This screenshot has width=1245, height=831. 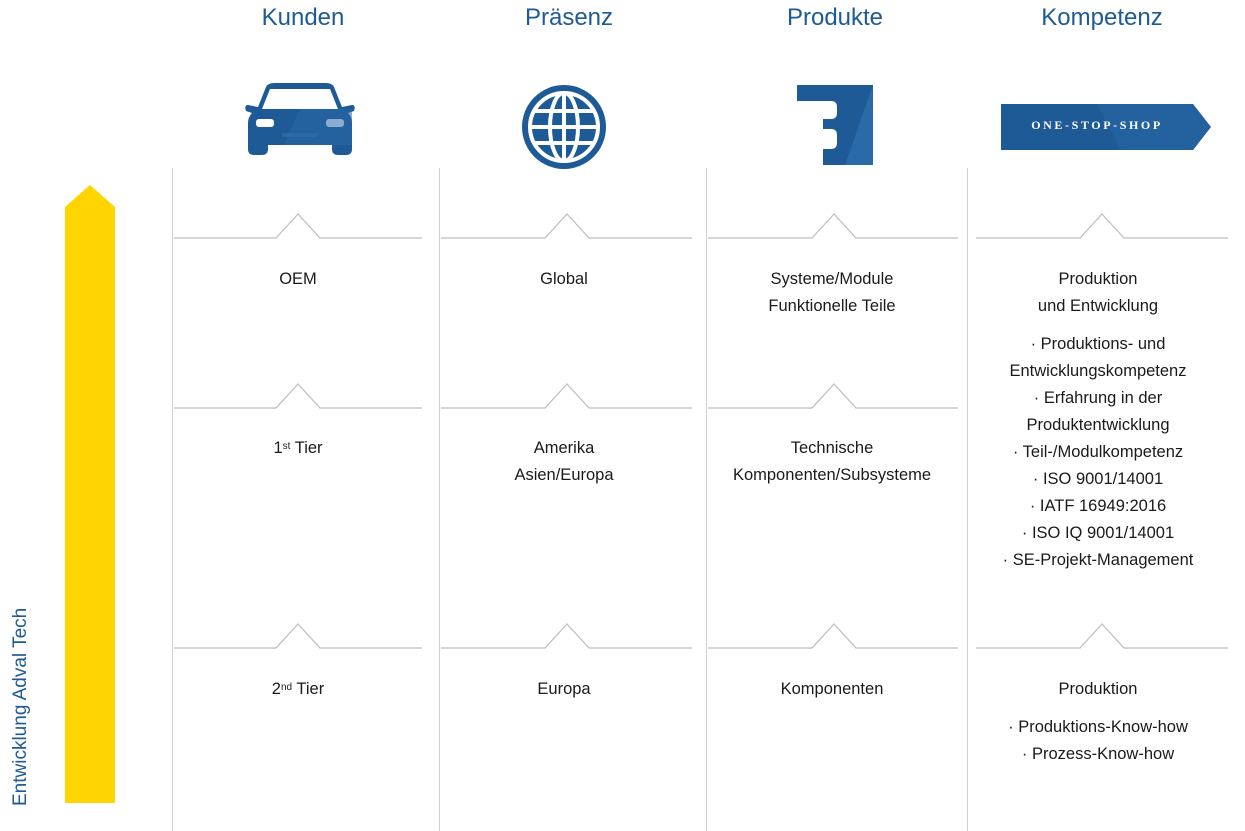 What do you see at coordinates (564, 448) in the screenshot?
I see `cell-line: Amerika` at bounding box center [564, 448].